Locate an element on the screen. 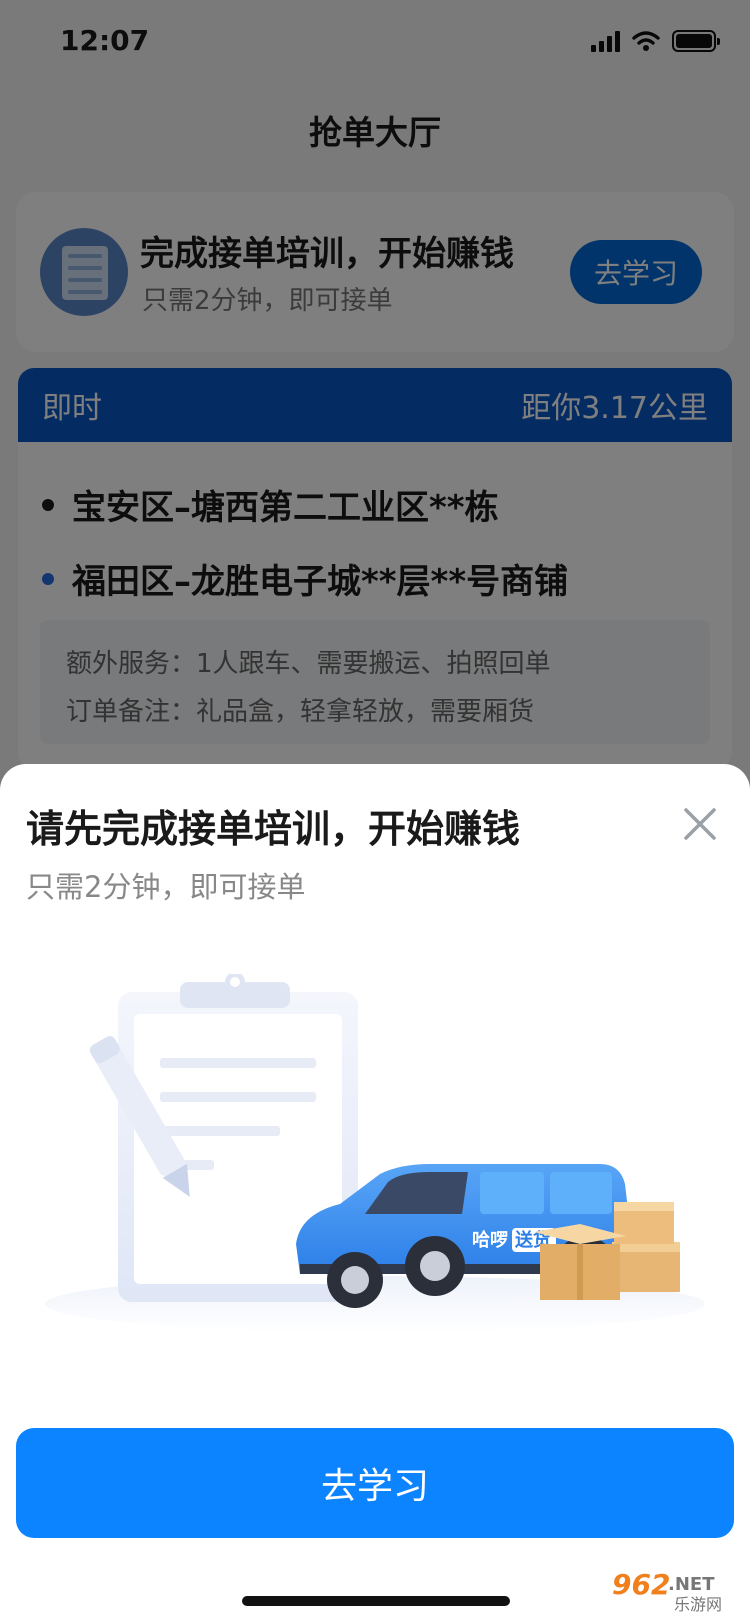 Image resolution: width=750 pixels, height=1624 pixels. watermark-logo: 962 .NET 乐游网 is located at coordinates (672, 1590).